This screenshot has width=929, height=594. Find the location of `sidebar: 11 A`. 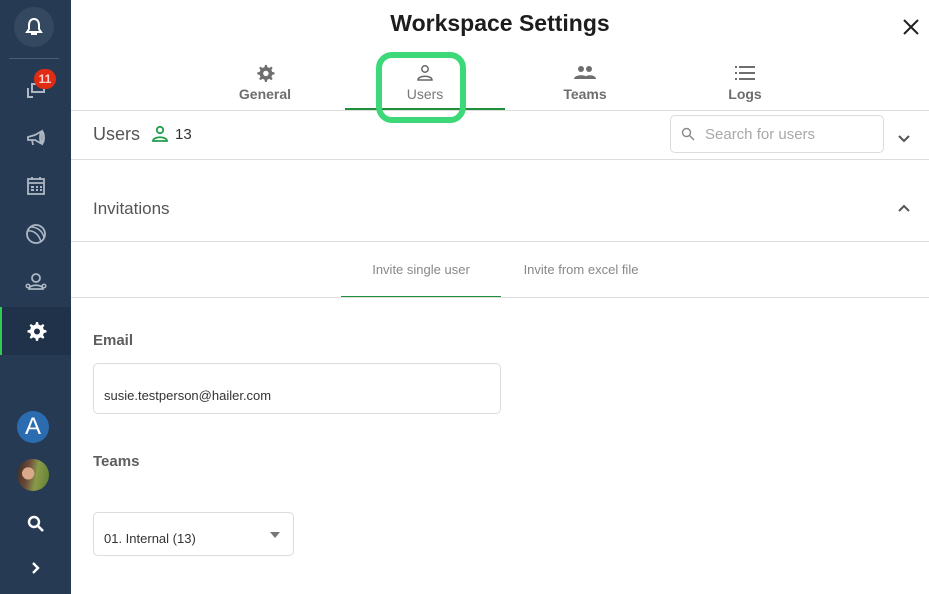

sidebar: 11 A is located at coordinates (35, 297).